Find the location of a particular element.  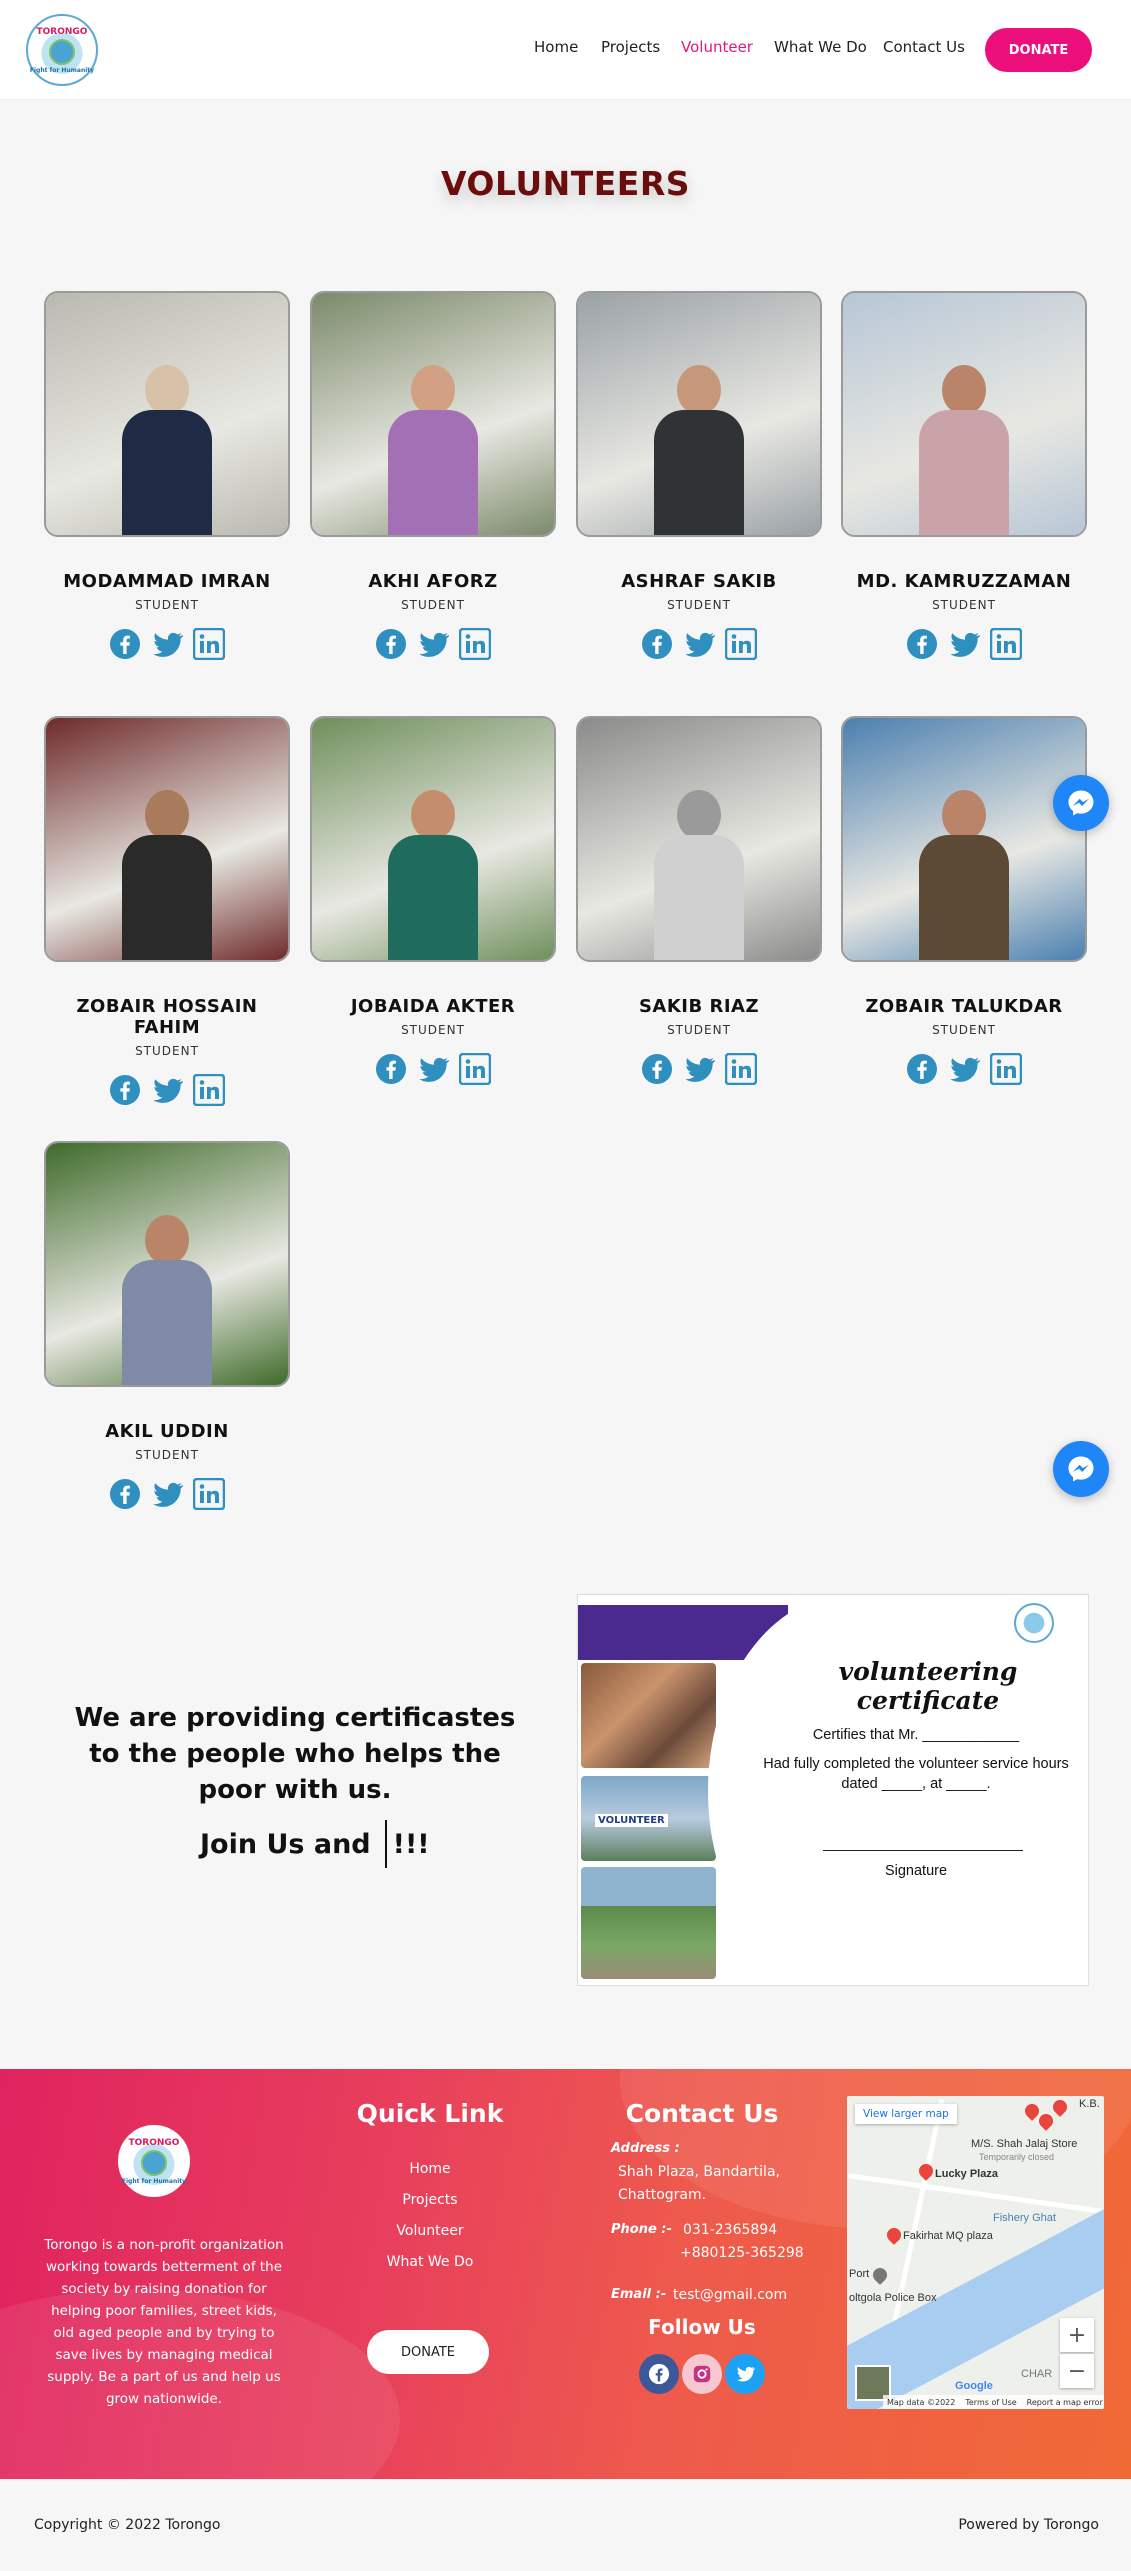

typing-cursor is located at coordinates (385, 1844).